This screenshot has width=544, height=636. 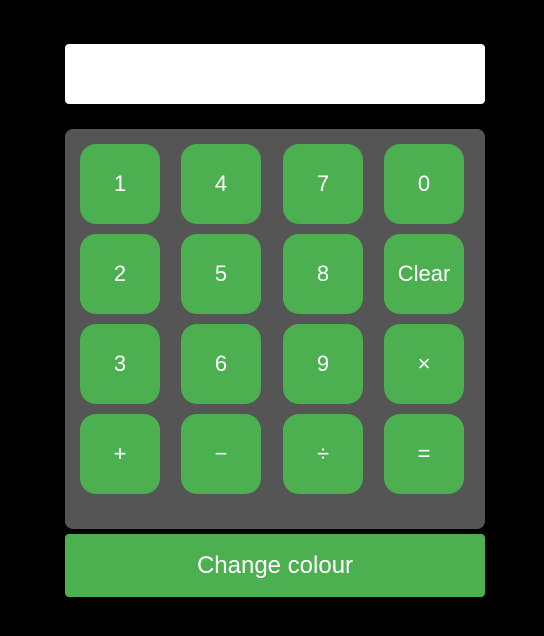 What do you see at coordinates (424, 184) in the screenshot?
I see `digit-0-button: 0` at bounding box center [424, 184].